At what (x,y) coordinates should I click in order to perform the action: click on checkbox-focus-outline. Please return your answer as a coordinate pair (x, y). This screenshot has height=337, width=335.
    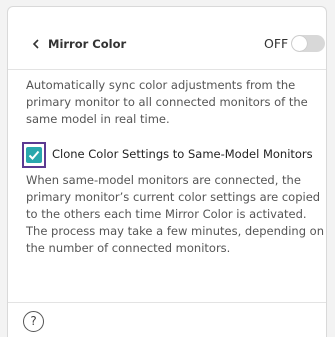
    Looking at the image, I should click on (34, 155).